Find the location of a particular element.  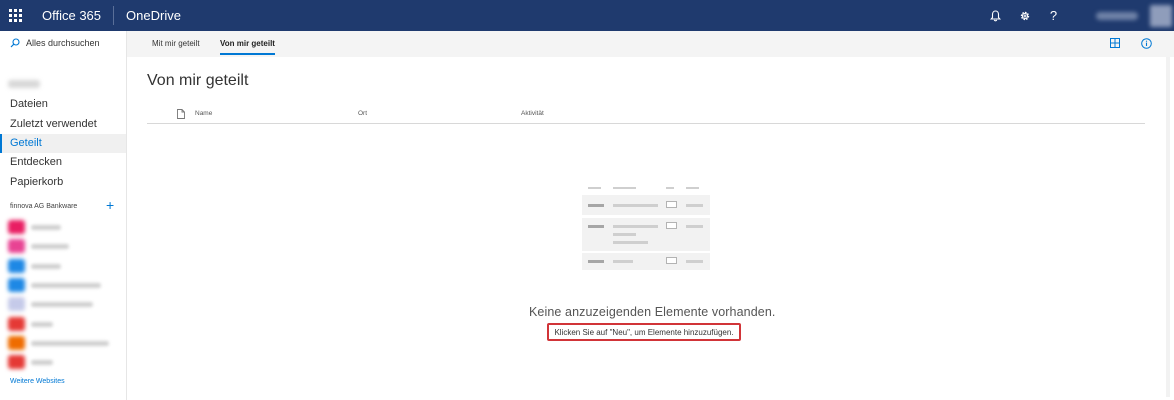

sites-section-title: finnova AG Bankware is located at coordinates (44, 206).